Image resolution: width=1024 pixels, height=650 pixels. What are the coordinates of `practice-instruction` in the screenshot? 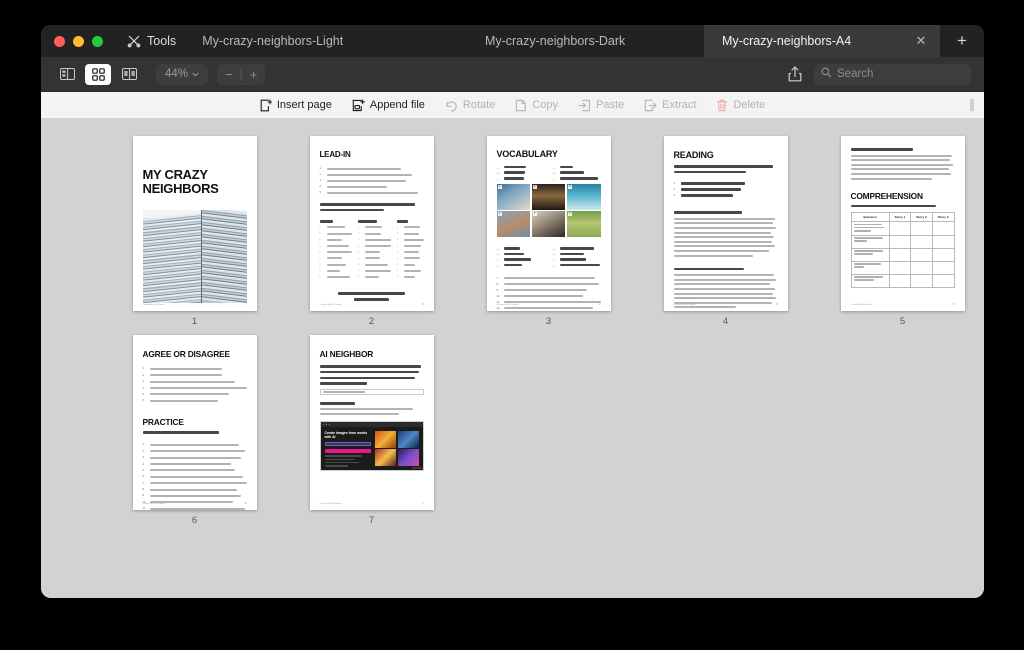 It's located at (194, 432).